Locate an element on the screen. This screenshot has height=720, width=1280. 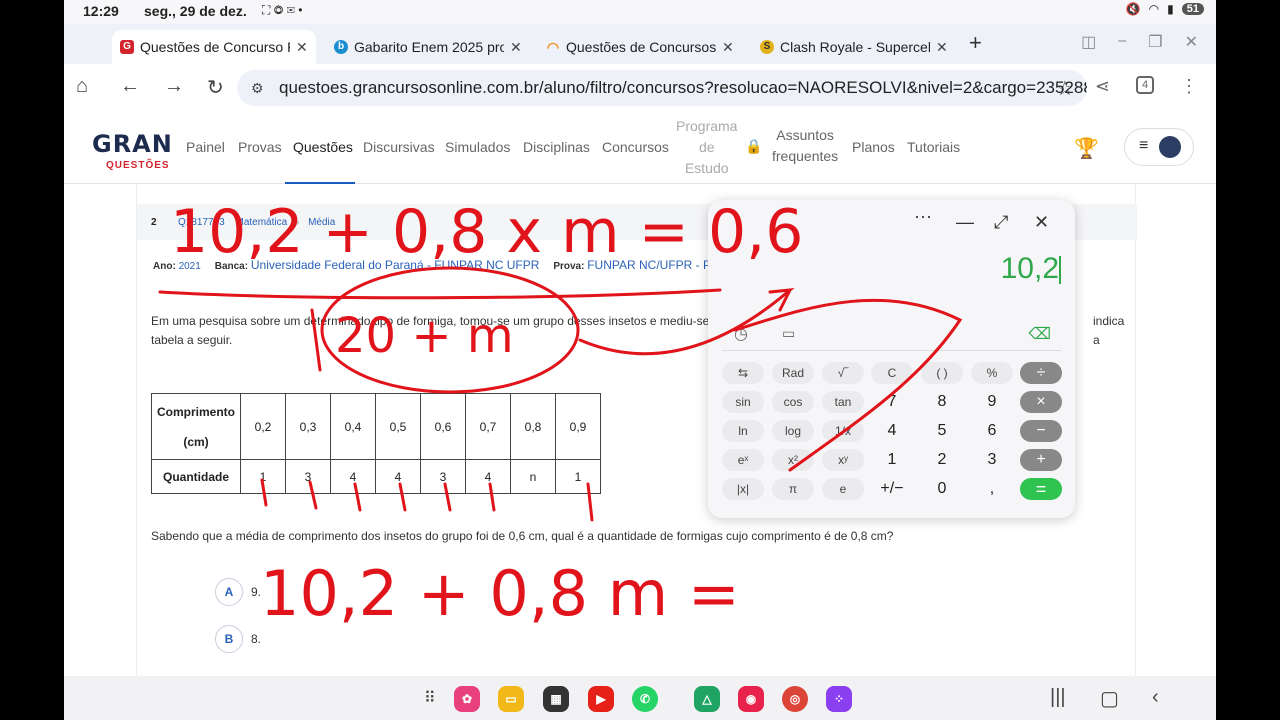
option-a: A 9. is located at coordinates (238, 592).